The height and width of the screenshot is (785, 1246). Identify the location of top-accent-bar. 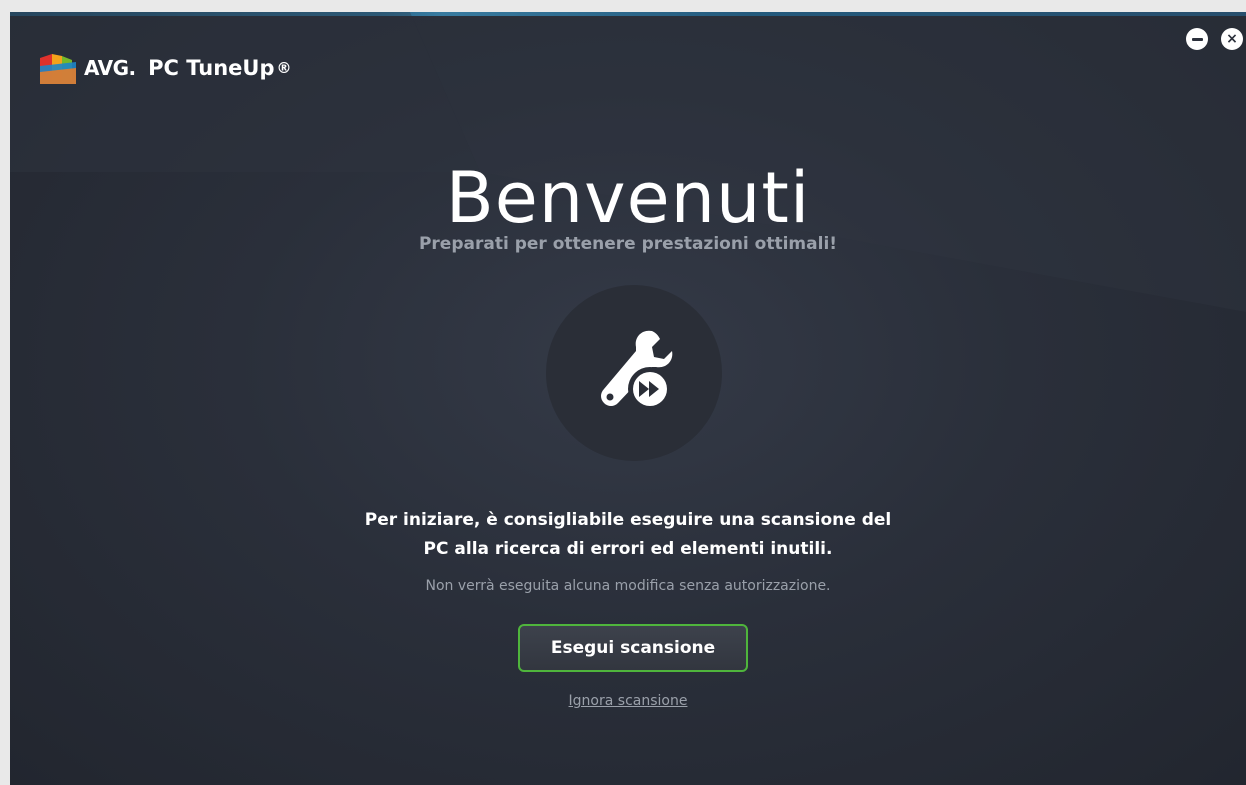
(628, 14).